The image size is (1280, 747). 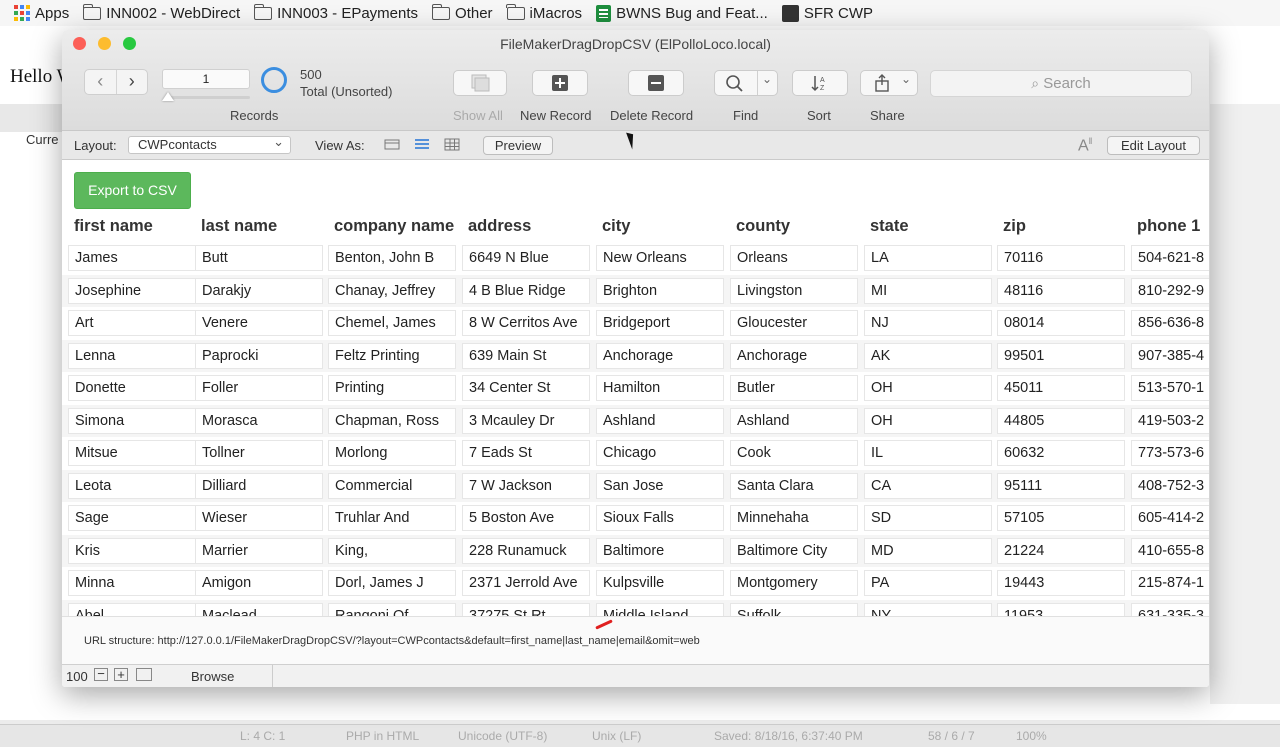 What do you see at coordinates (794, 550) in the screenshot?
I see `field-cell: Baltimore City` at bounding box center [794, 550].